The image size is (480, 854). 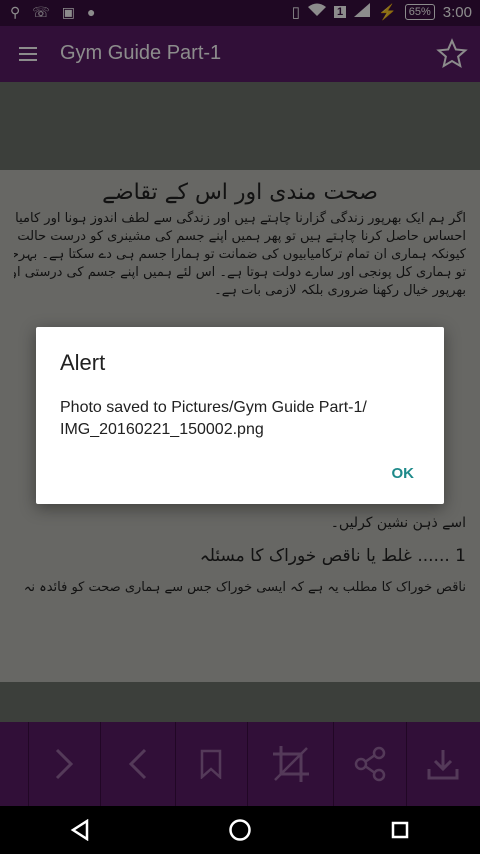 What do you see at coordinates (403, 473) in the screenshot?
I see `ok-button: OK` at bounding box center [403, 473].